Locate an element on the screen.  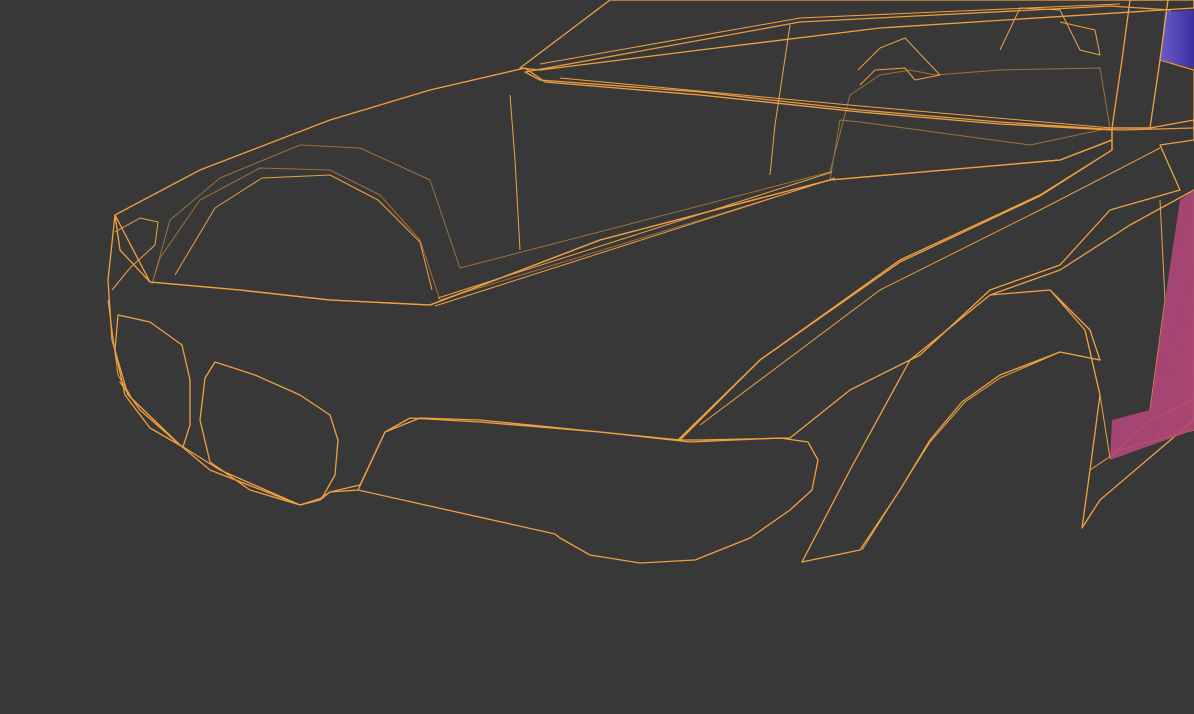
windshield is located at coordinates (859, 67).